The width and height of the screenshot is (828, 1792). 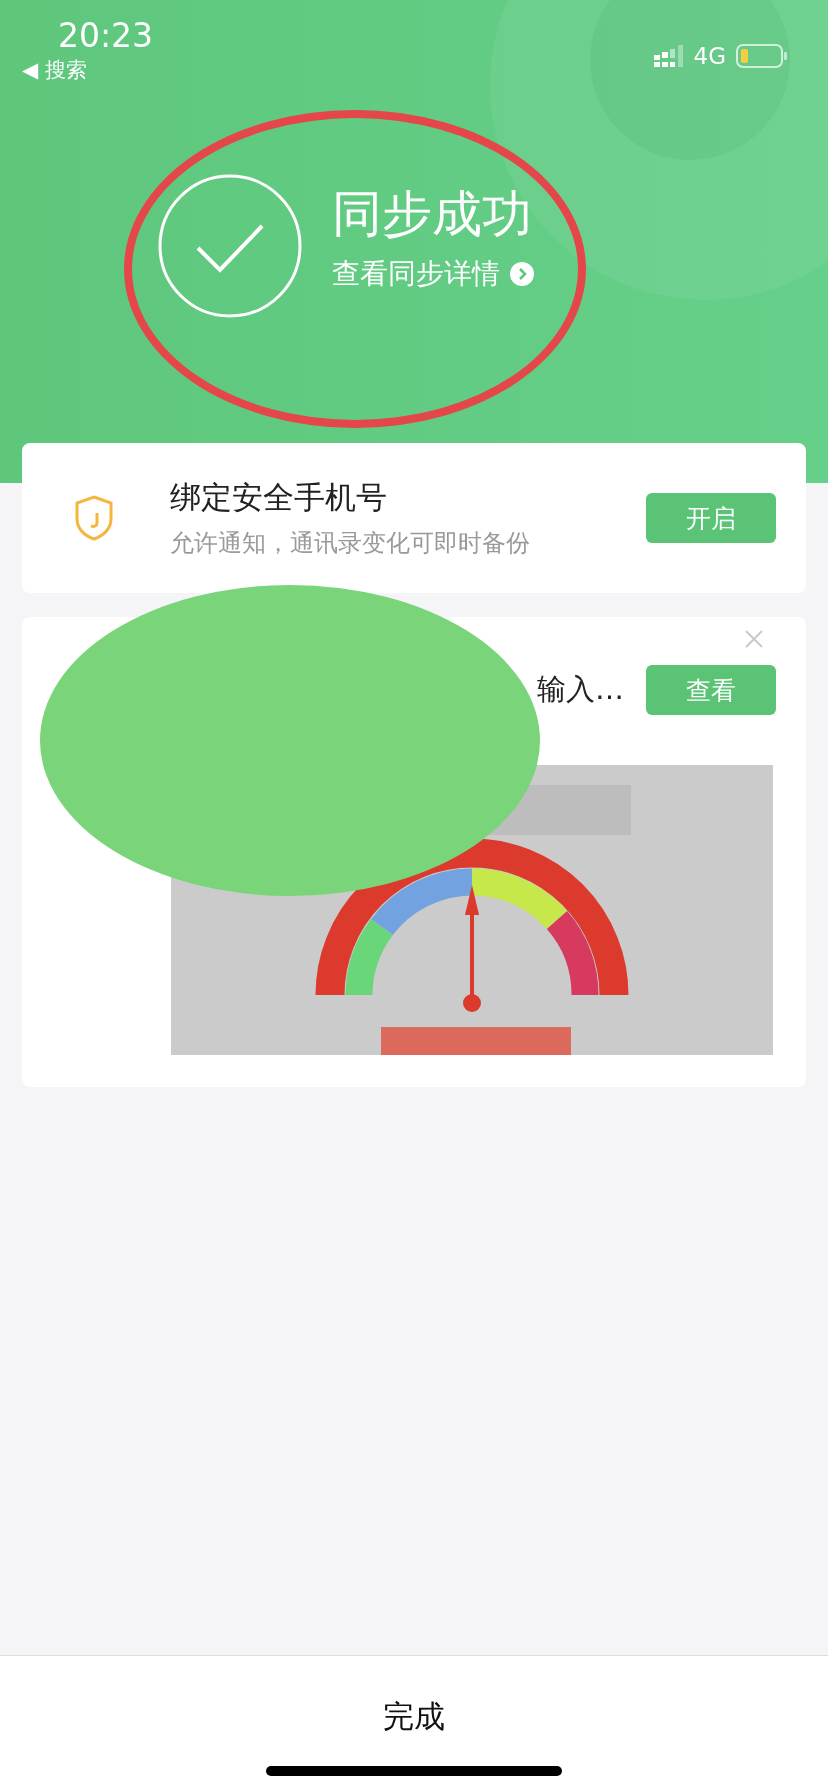 What do you see at coordinates (711, 518) in the screenshot?
I see `enable-button: 开启` at bounding box center [711, 518].